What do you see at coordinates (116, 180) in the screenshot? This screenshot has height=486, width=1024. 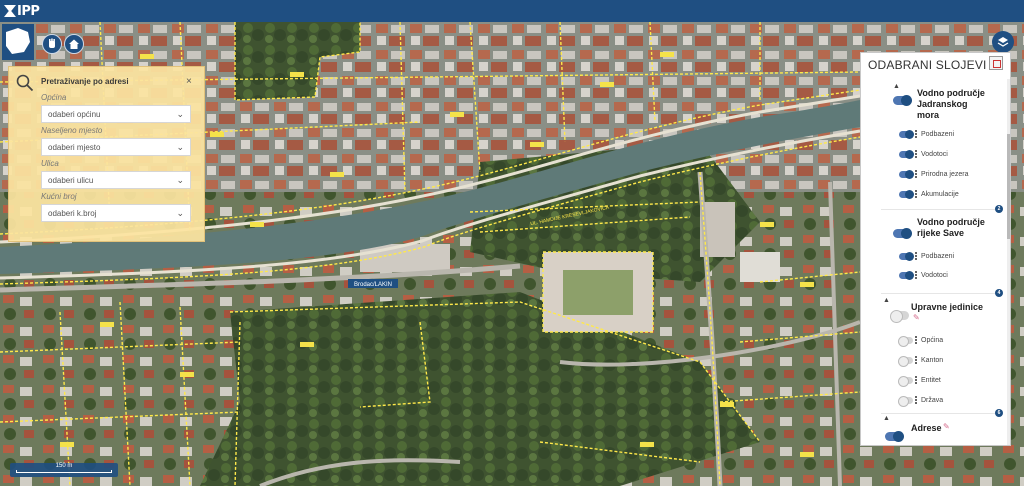 I see `street-select: odaberi ulicu ⌄` at bounding box center [116, 180].